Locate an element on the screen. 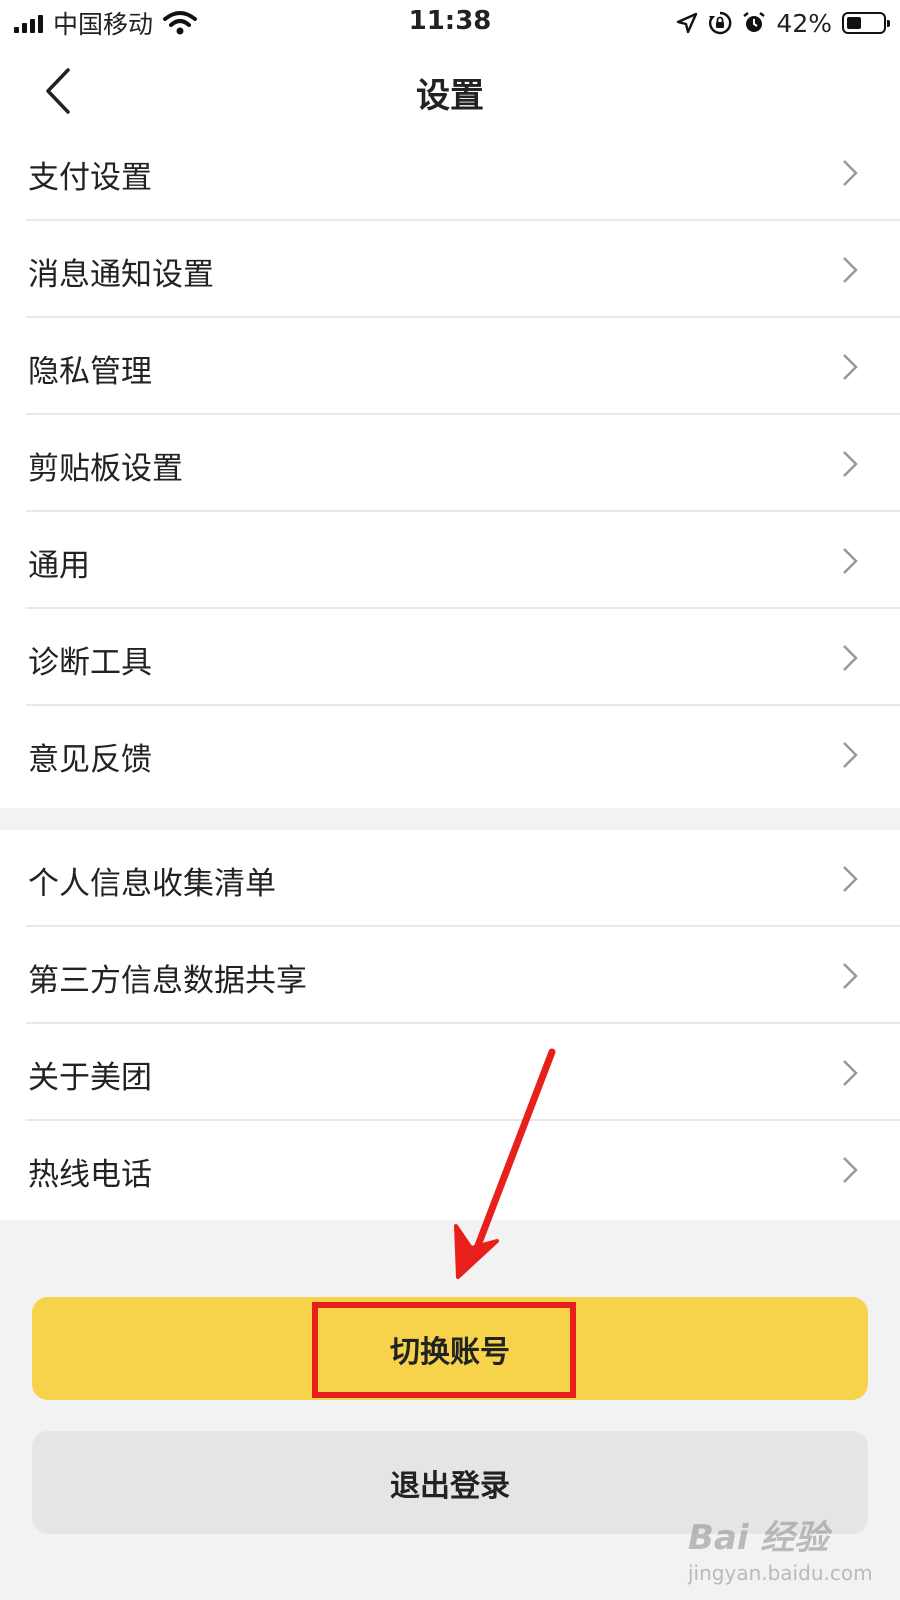  watermark: Bai 经验 jingyan.baidu.com is located at coordinates (788, 1550).